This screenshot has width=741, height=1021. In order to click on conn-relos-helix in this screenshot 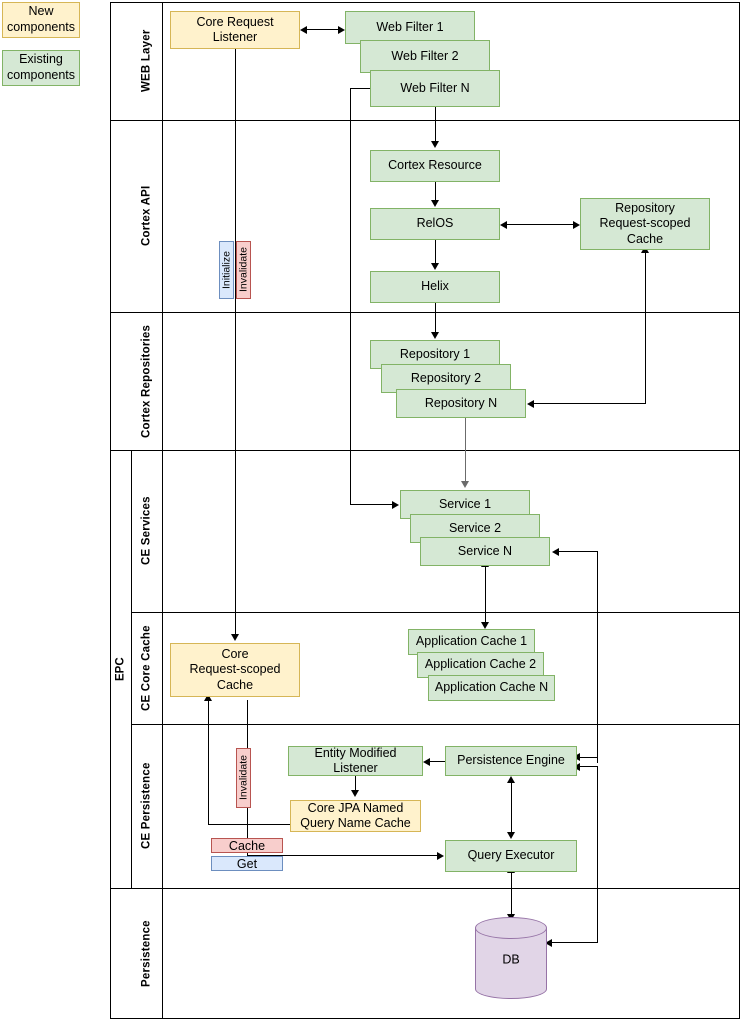, I will do `click(436, 252)`.